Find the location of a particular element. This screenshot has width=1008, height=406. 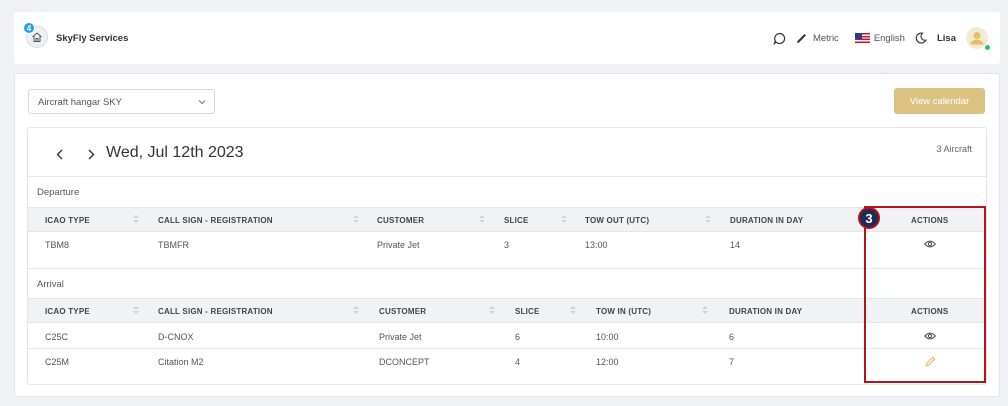

brand-name: SkyFly Services is located at coordinates (92, 38).